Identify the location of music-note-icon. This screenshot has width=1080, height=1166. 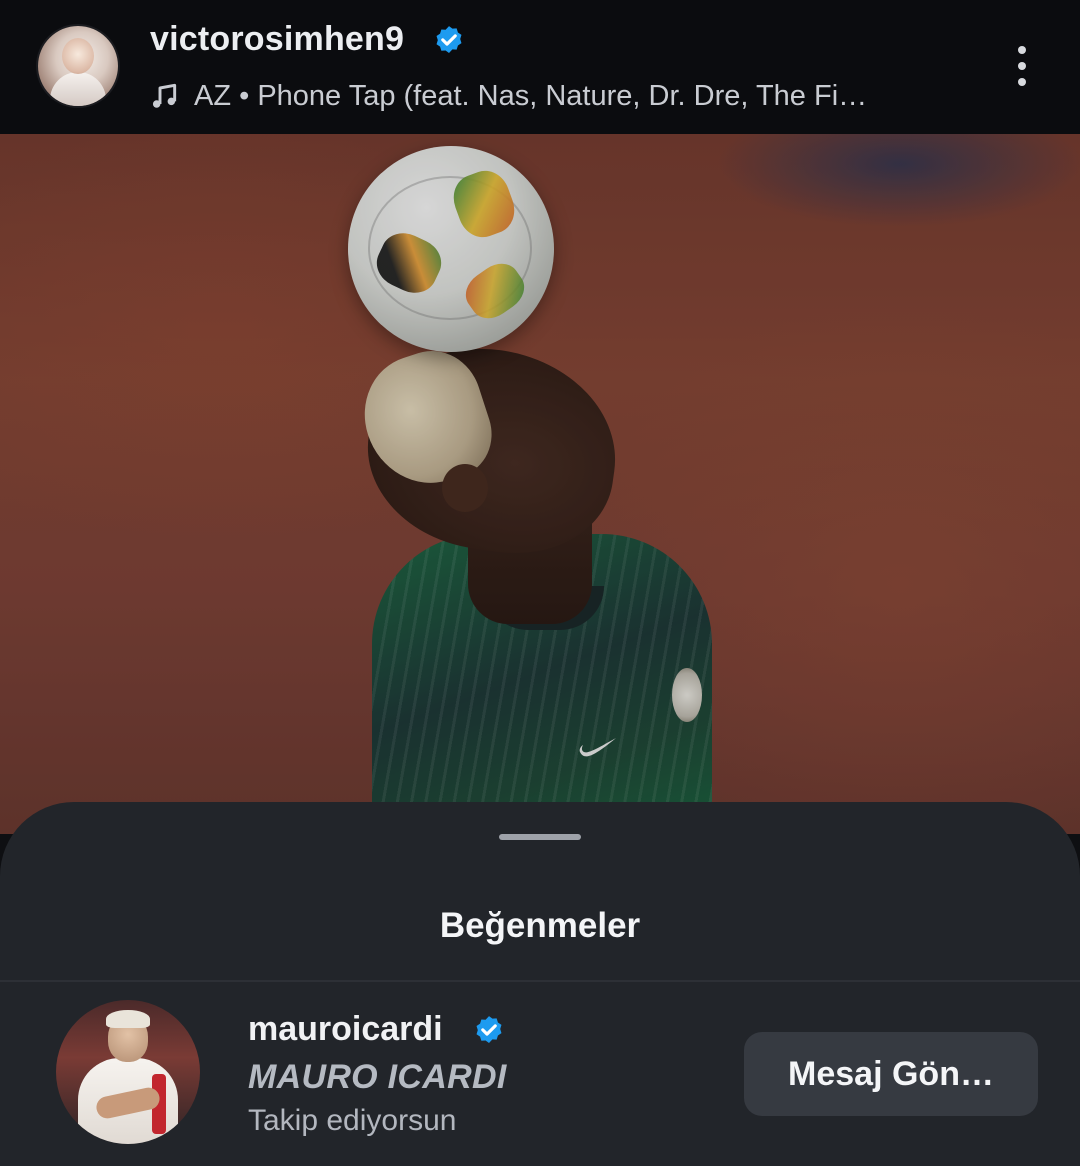
(164, 95).